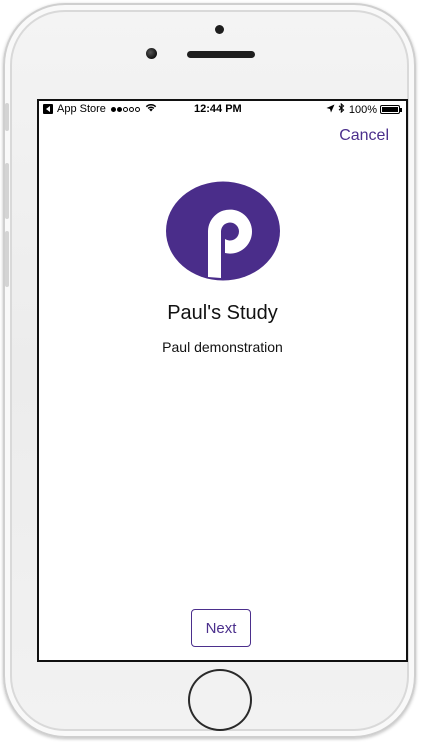 Image resolution: width=422 pixels, height=742 pixels. I want to click on home-button, so click(220, 700).